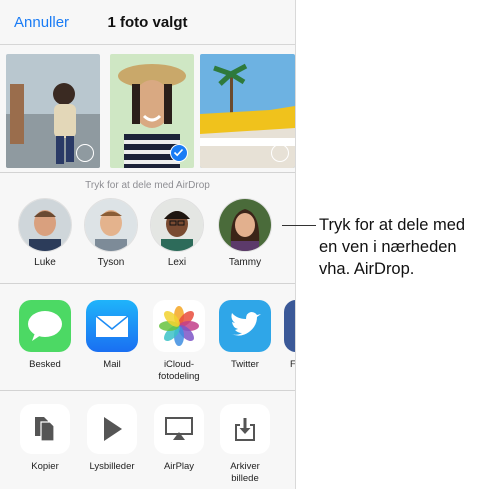  Describe the element at coordinates (245, 262) in the screenshot. I see `person-name: Tammy` at that location.